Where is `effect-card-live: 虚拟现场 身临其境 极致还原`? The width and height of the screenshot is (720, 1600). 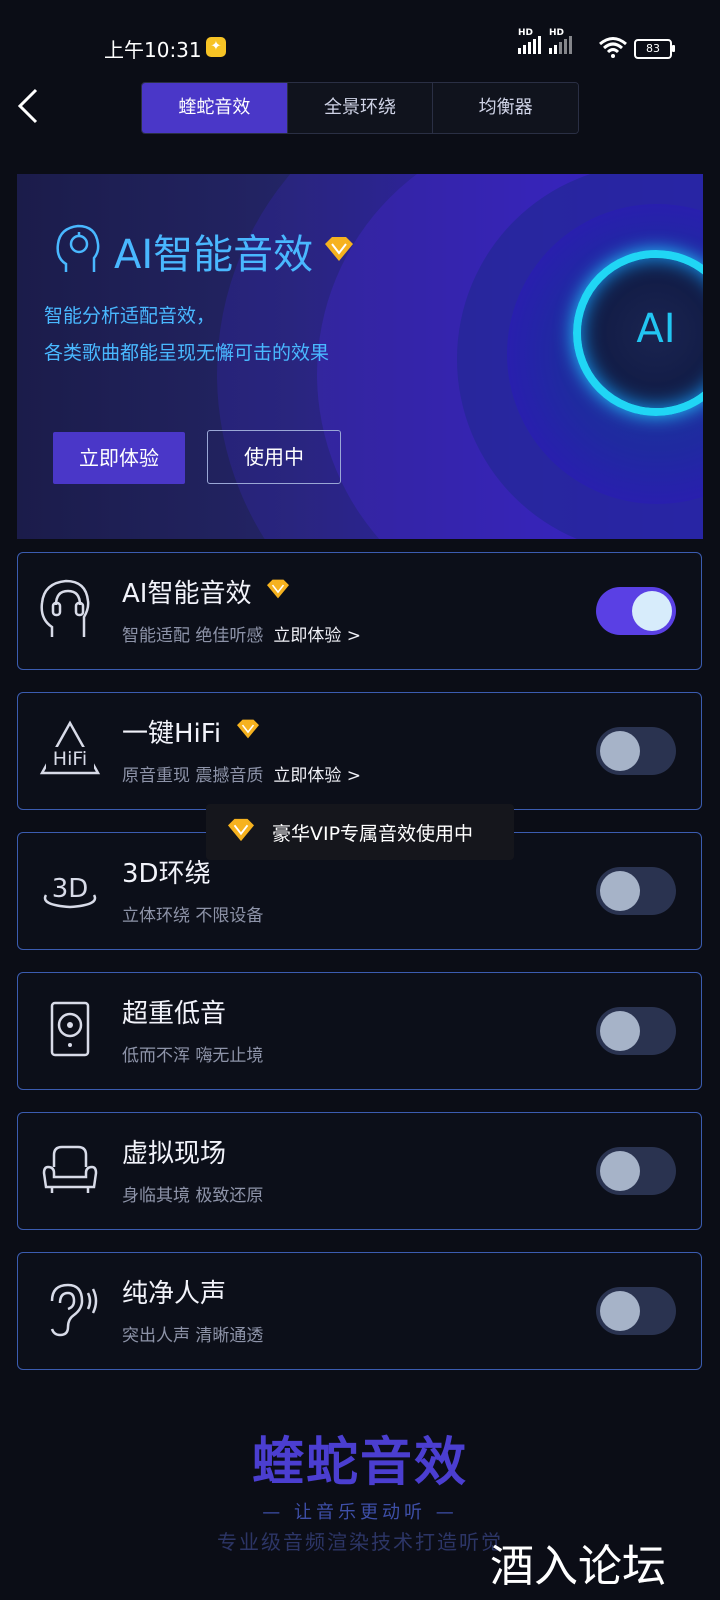
effect-card-live: 虚拟现场 身临其境 极致还原 is located at coordinates (359, 1171).